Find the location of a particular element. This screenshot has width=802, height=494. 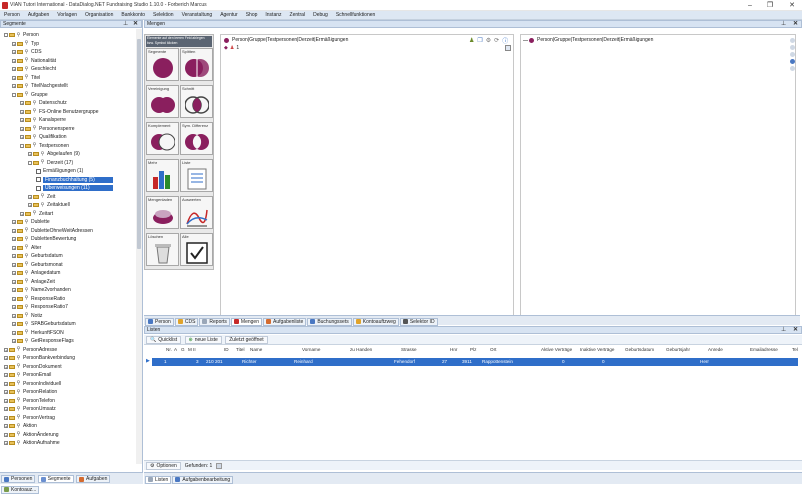

tab-aufgabenbearbeitung: Aufgabenbearbeitung is located at coordinates (203, 479).